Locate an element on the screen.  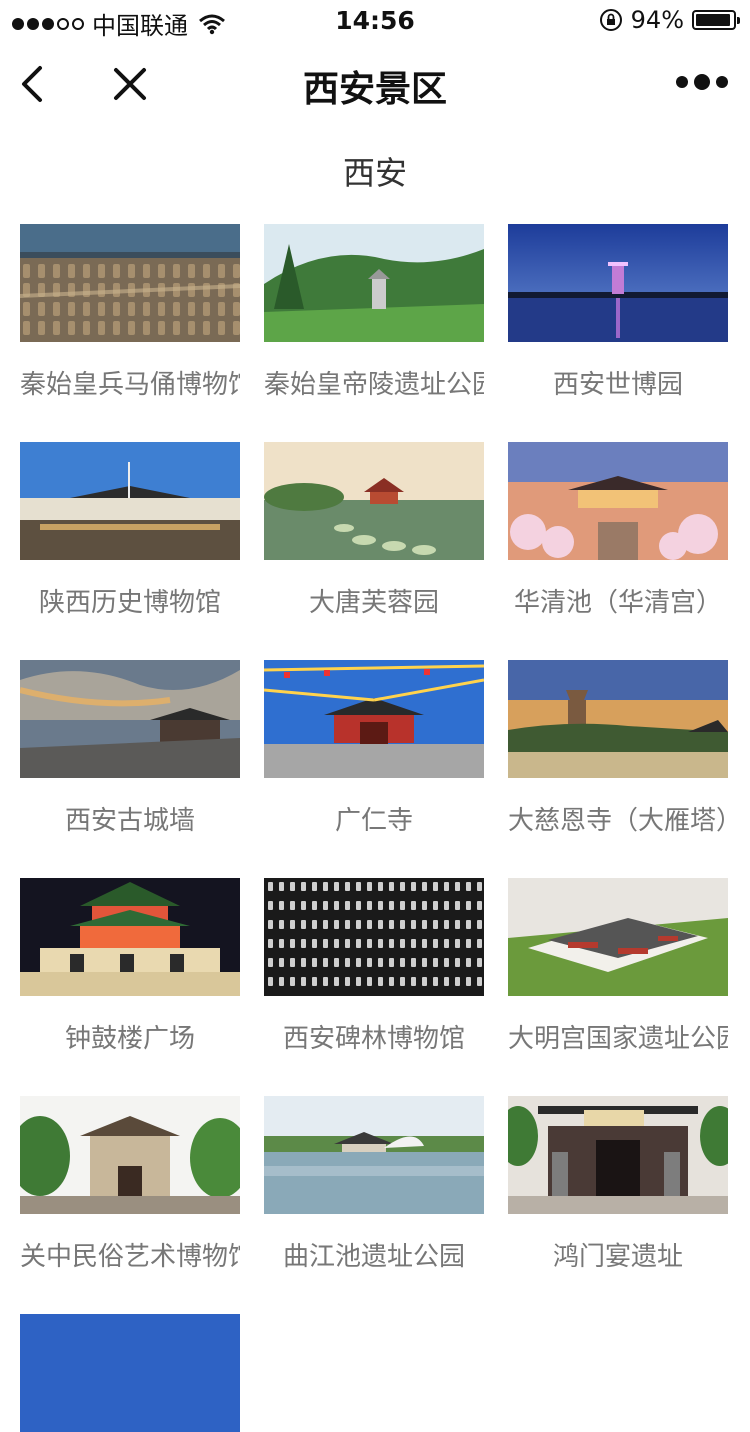
scenic-spot-card: 陕西历史博物馆 is located at coordinates (130, 530).